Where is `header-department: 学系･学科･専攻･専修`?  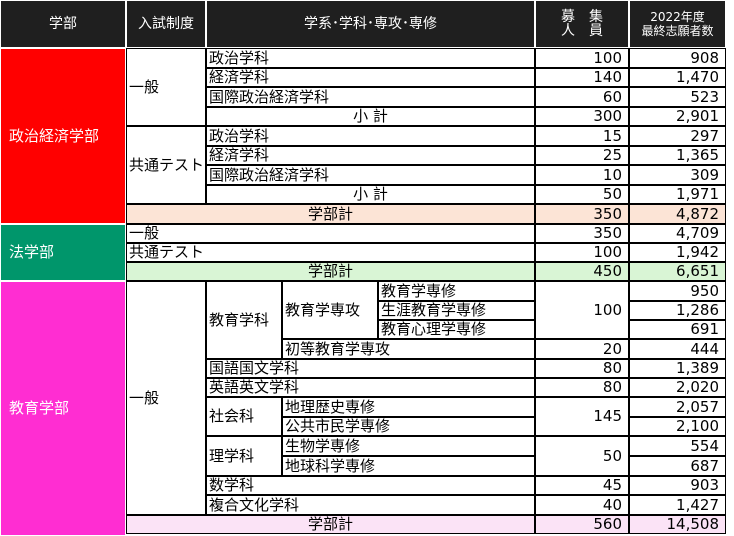 header-department: 学系･学科･専攻･専修 is located at coordinates (370, 24).